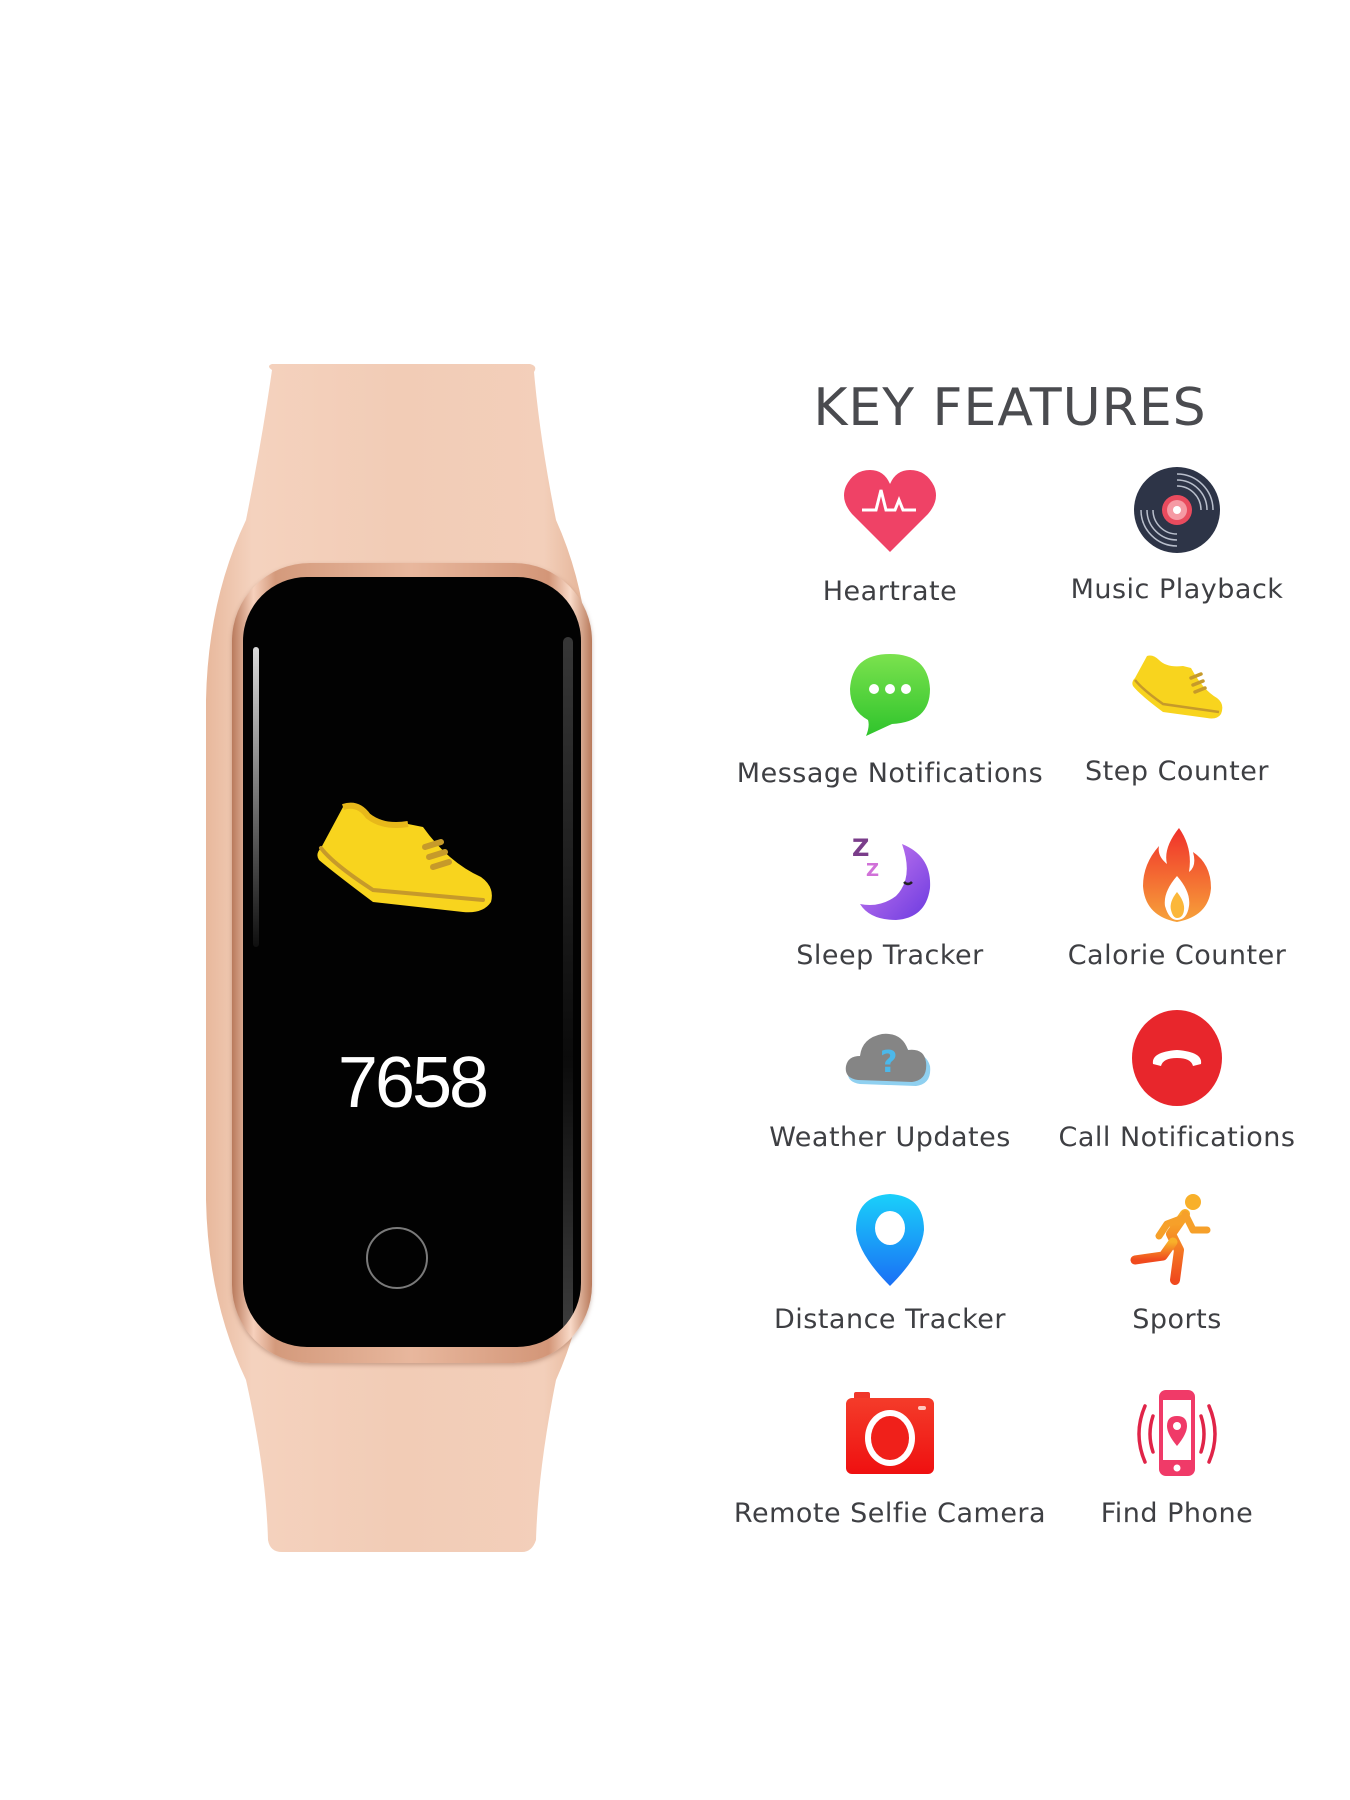 The width and height of the screenshot is (1350, 1800). Describe the element at coordinates (890, 695) in the screenshot. I see `chat-bubble-icon` at that location.